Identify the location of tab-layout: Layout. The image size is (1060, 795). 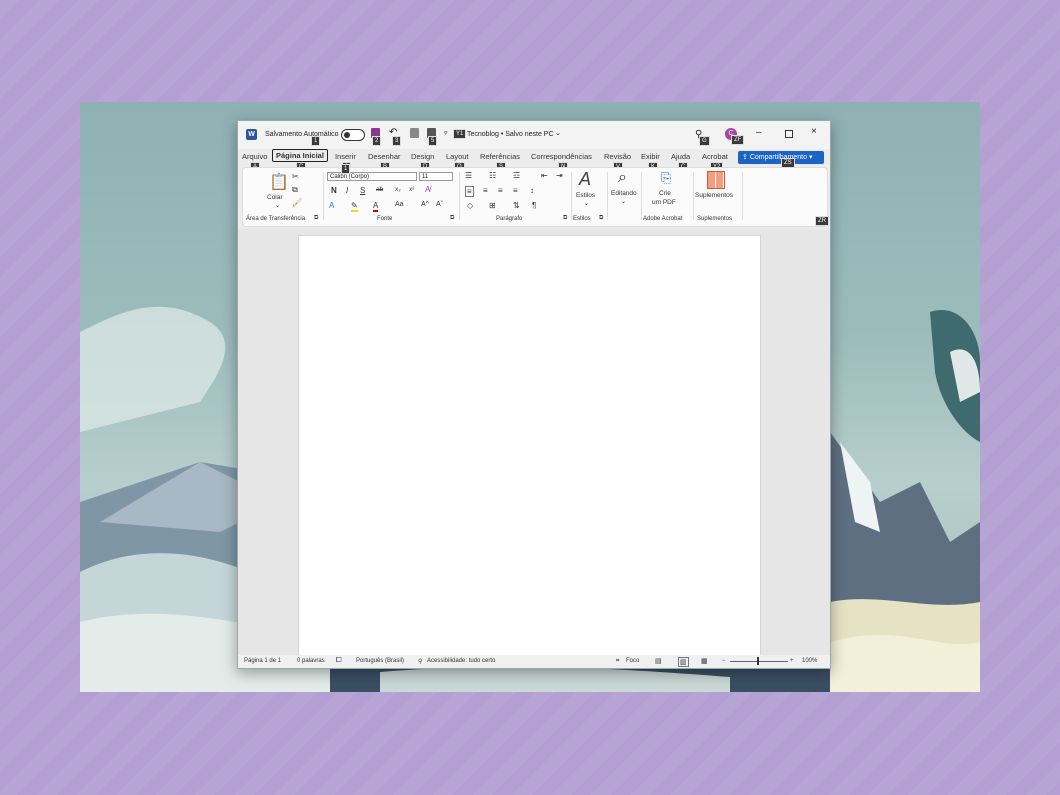
(457, 156).